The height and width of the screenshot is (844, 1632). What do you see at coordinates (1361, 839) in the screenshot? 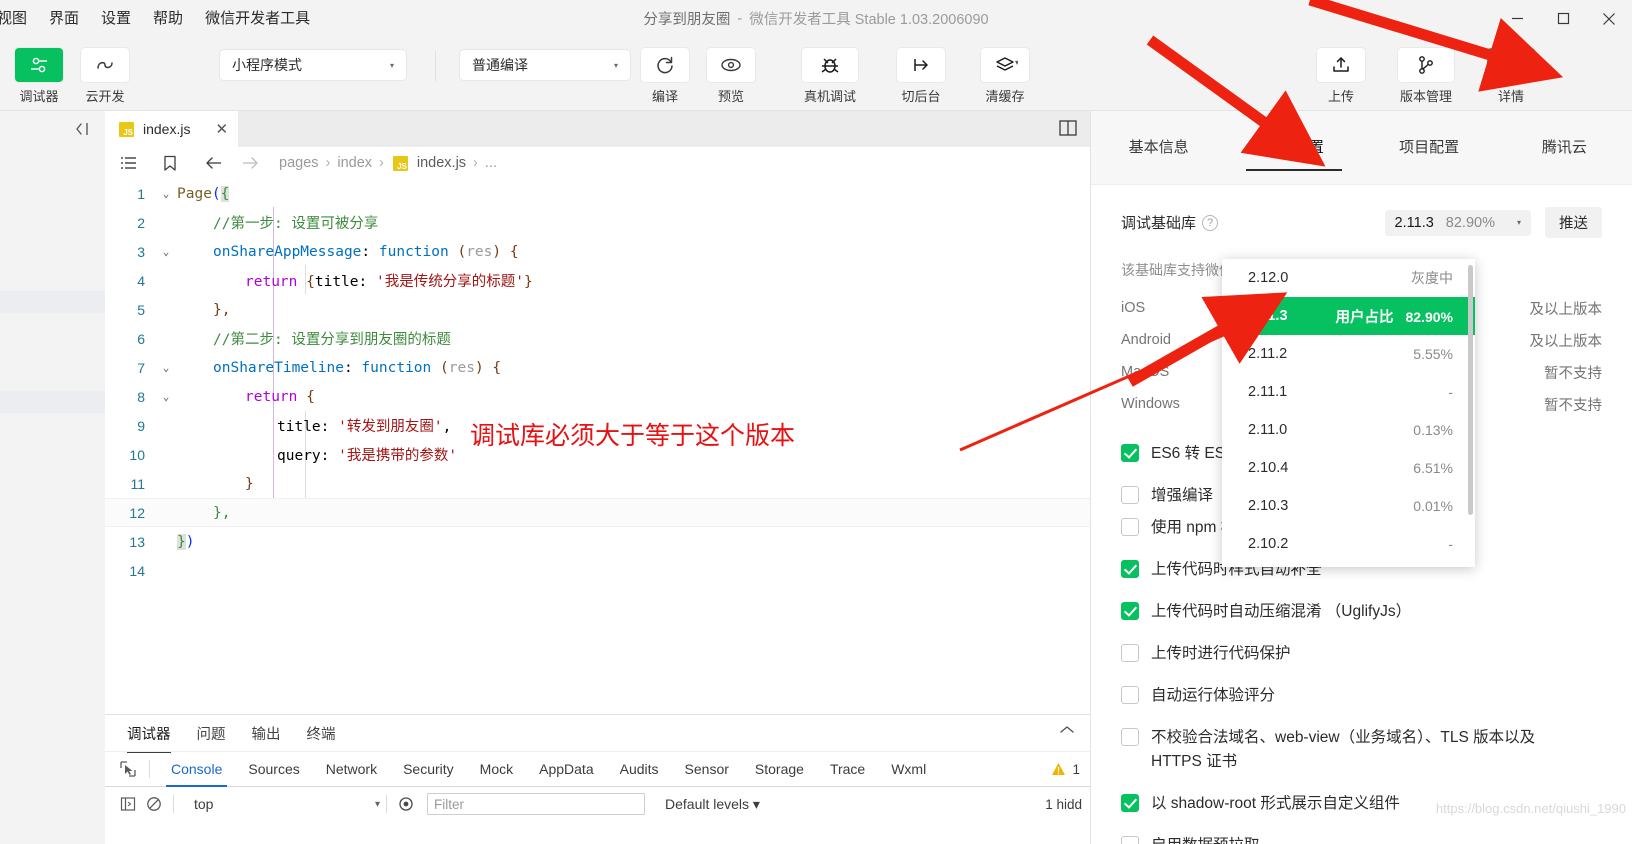
I see `checkbox-row: 启用数据预拉取` at bounding box center [1361, 839].